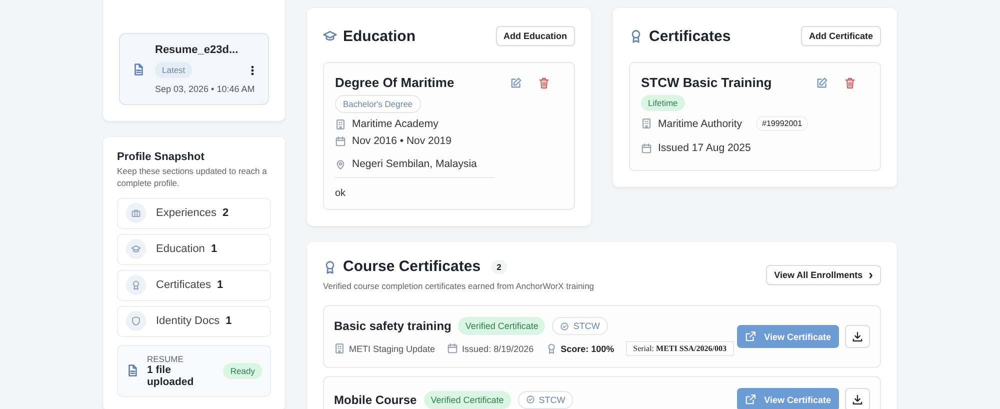 This screenshot has height=409, width=1000. What do you see at coordinates (840, 36) in the screenshot?
I see `add-button: Add Certificate` at bounding box center [840, 36].